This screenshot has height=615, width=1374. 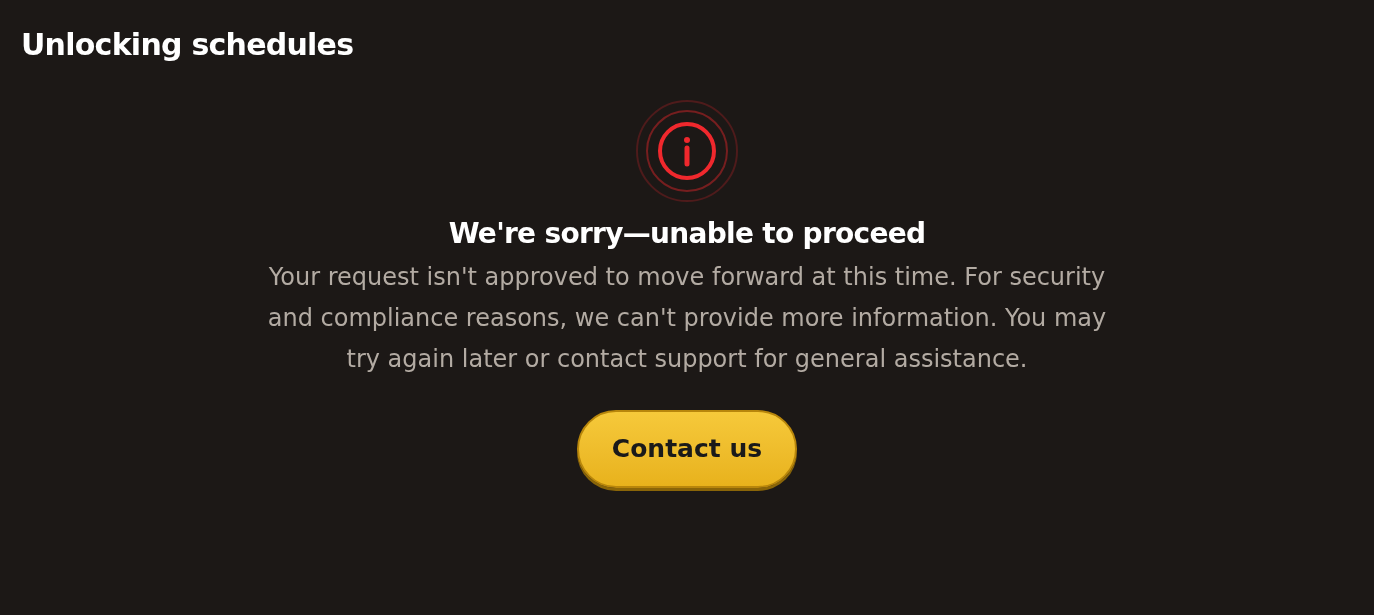 I want to click on error-heading: We're sorry—unable to proceed, so click(x=687, y=233).